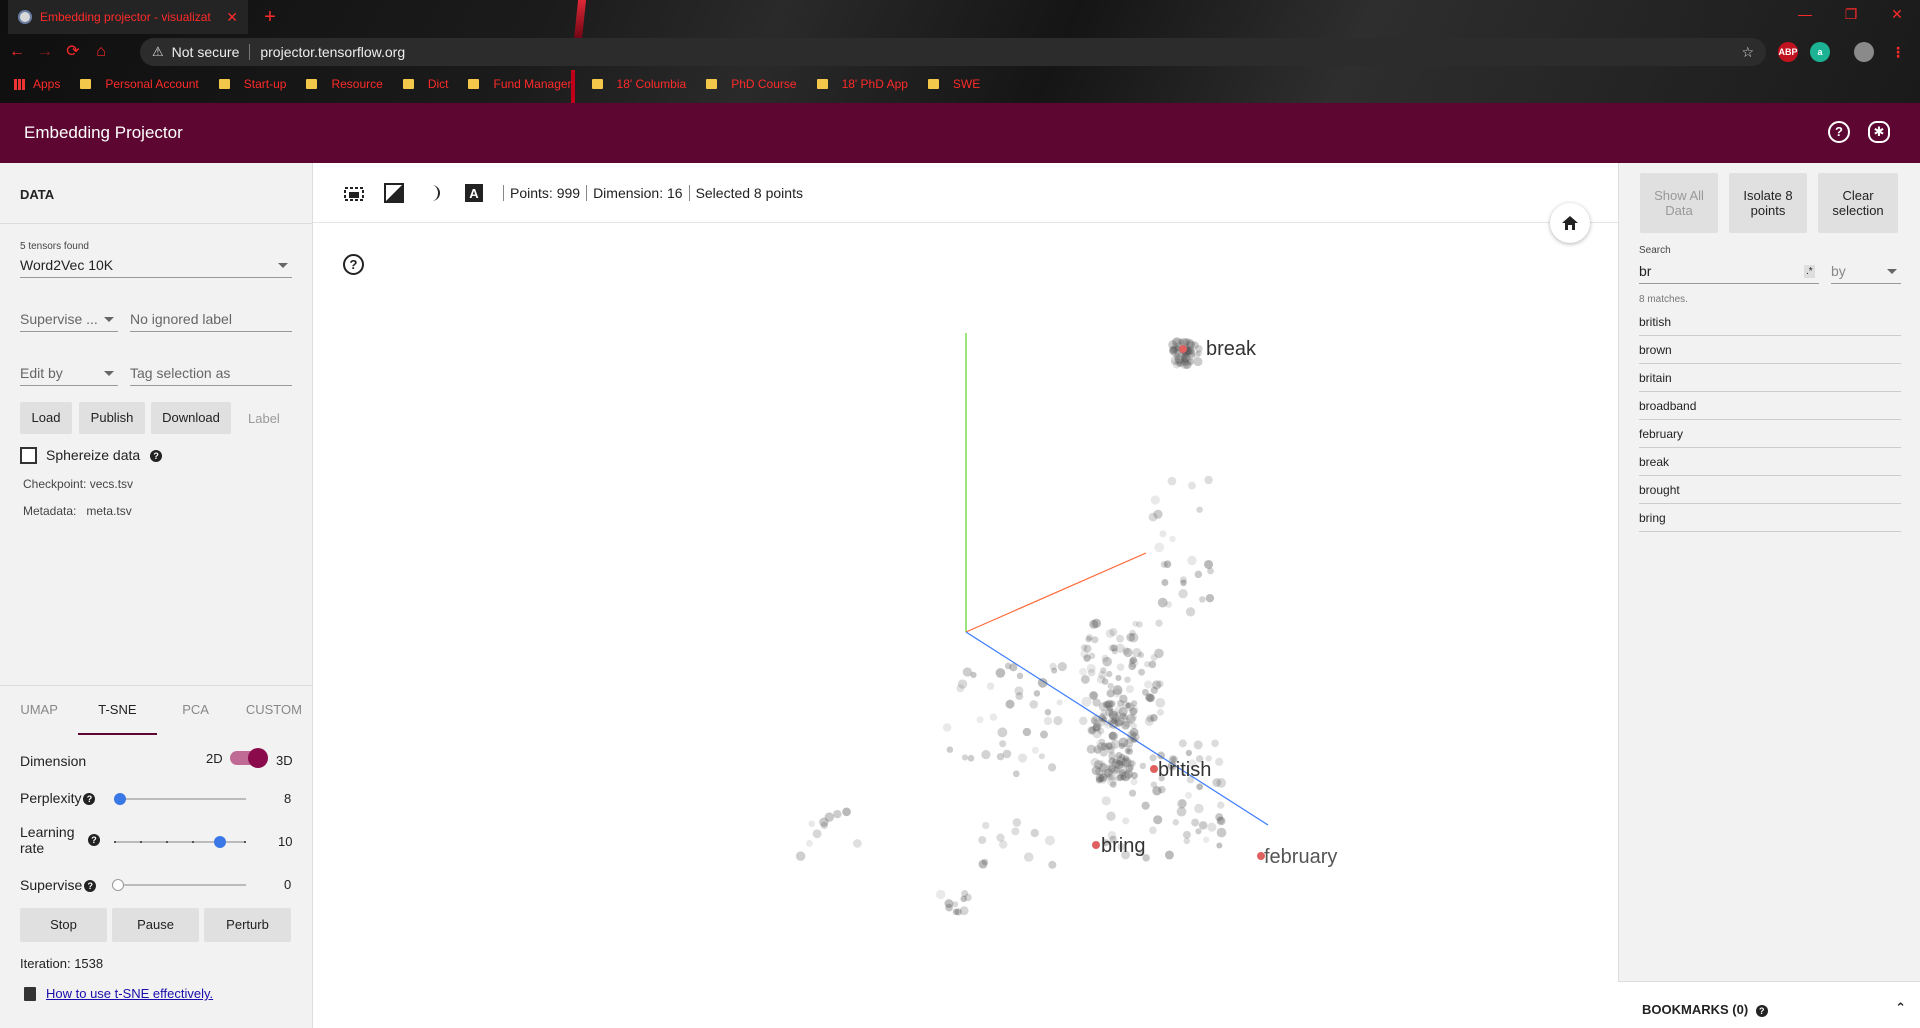 Image resolution: width=1920 pixels, height=1028 pixels. I want to click on avatar, so click(1864, 52).